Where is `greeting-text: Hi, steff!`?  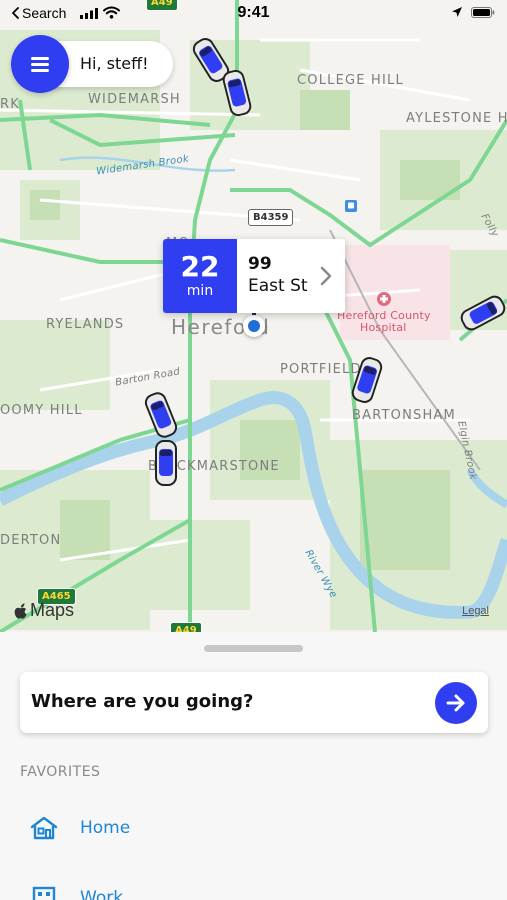 greeting-text: Hi, steff! is located at coordinates (114, 63).